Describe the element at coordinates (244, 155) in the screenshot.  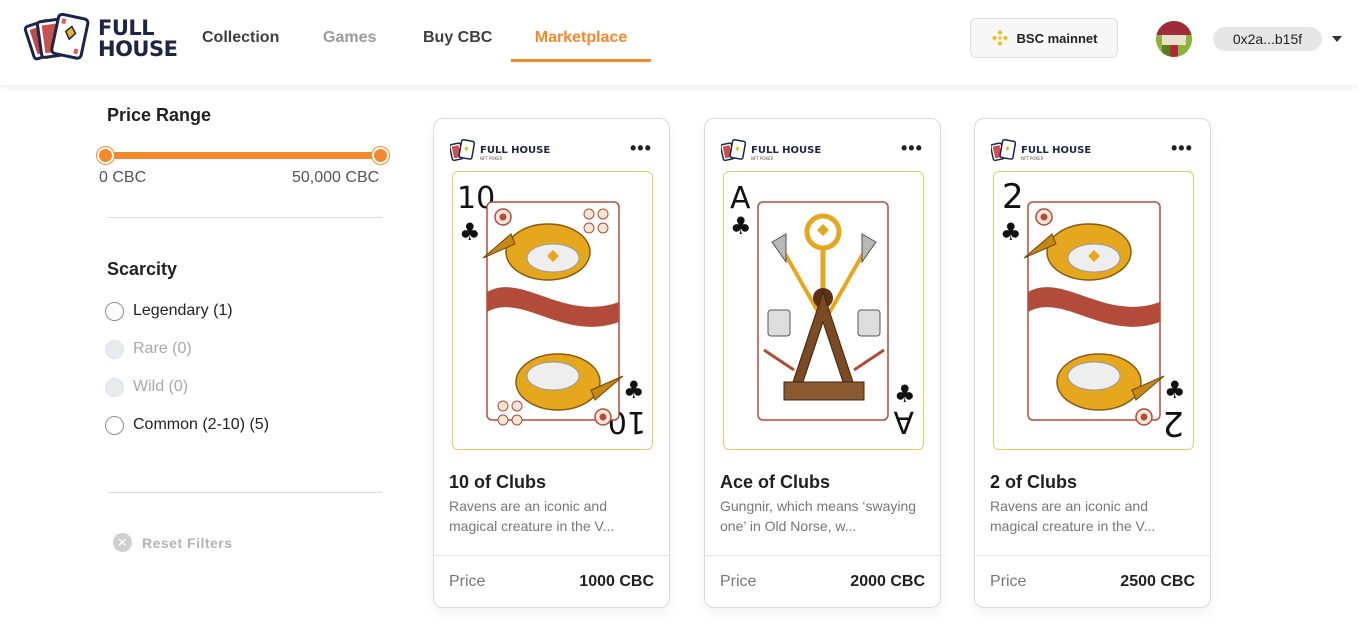
I see `price-range-track` at that location.